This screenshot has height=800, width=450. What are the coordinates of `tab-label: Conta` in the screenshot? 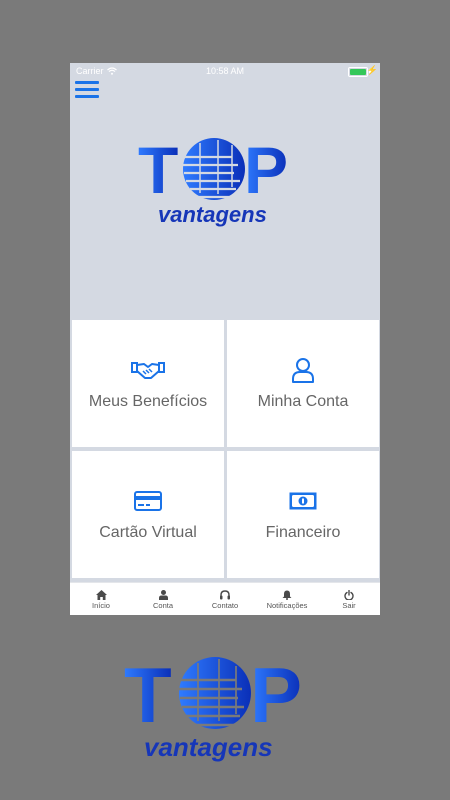 It's located at (162, 605).